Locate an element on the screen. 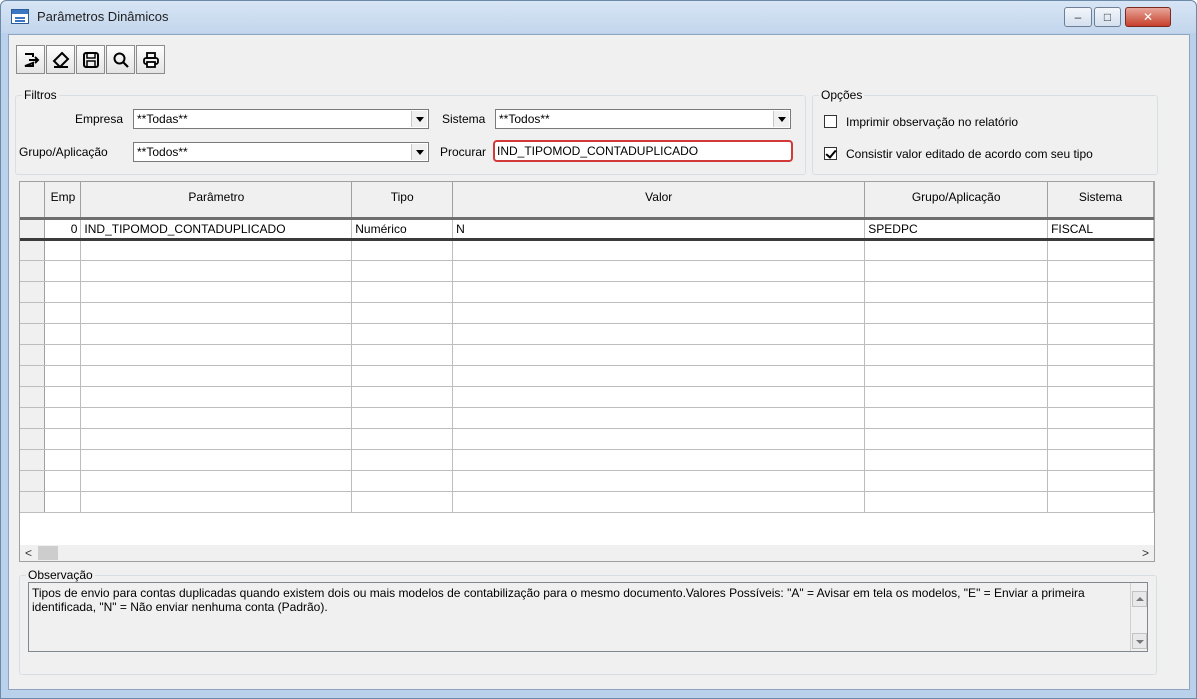 The height and width of the screenshot is (699, 1197). column-header-emp: Emp is located at coordinates (63, 201).